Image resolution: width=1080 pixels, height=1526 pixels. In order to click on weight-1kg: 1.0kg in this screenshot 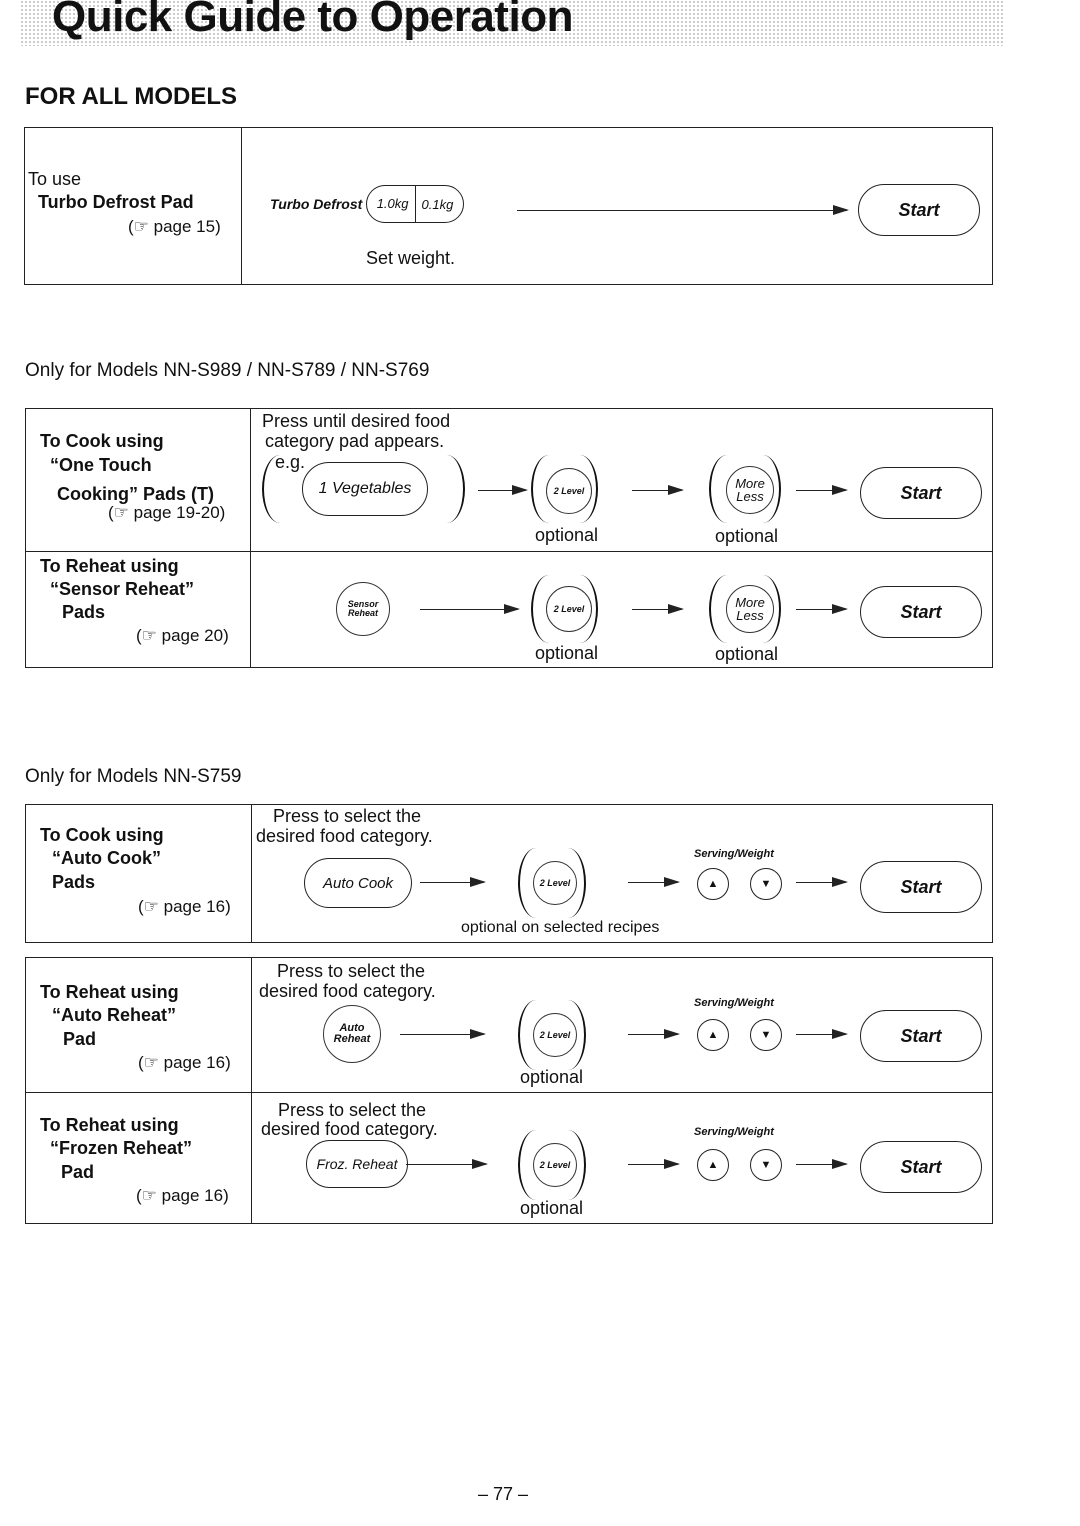, I will do `click(396, 204)`.